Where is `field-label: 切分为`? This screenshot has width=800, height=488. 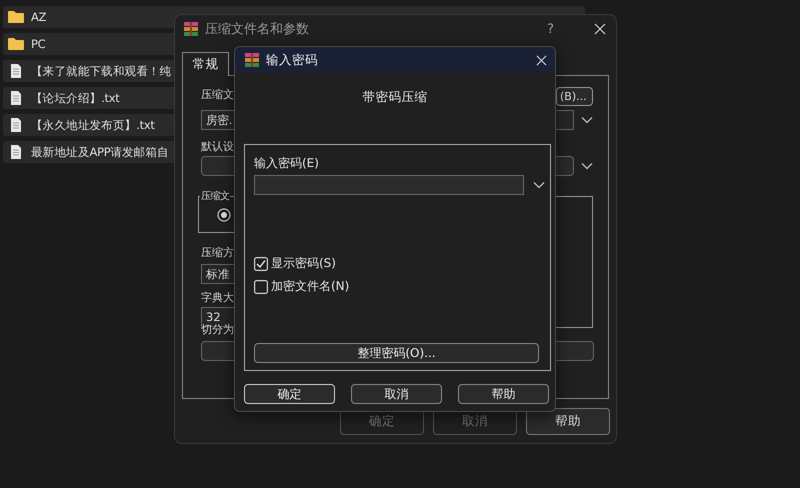
field-label: 切分为 is located at coordinates (217, 329).